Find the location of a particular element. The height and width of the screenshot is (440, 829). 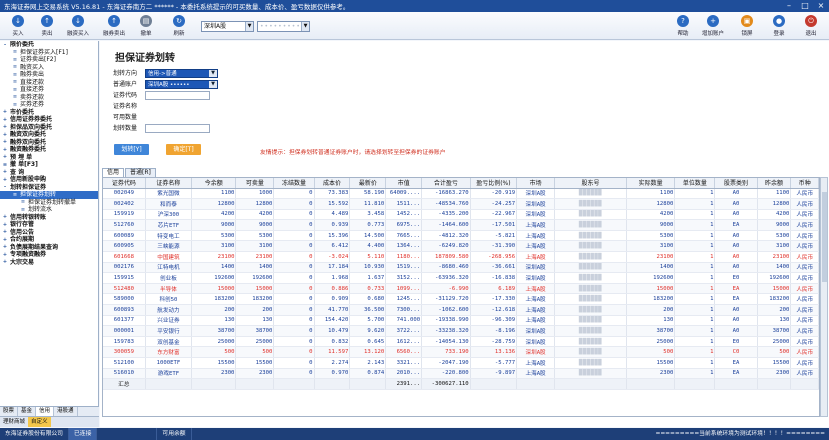

sidebar-item: ≡ 证券卖出[F2] is located at coordinates (49, 60).